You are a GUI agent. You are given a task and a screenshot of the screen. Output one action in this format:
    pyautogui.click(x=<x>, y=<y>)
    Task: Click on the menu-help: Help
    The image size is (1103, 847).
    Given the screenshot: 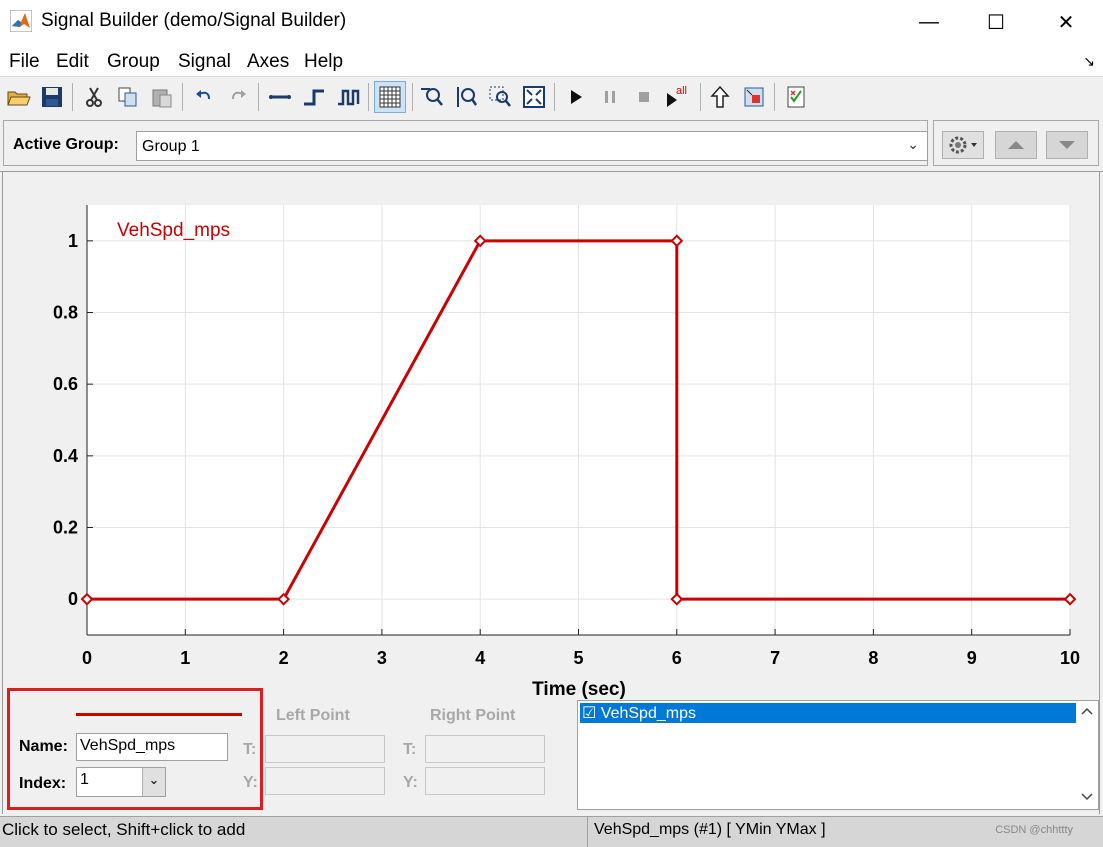 What is the action you would take?
    pyautogui.click(x=323, y=62)
    